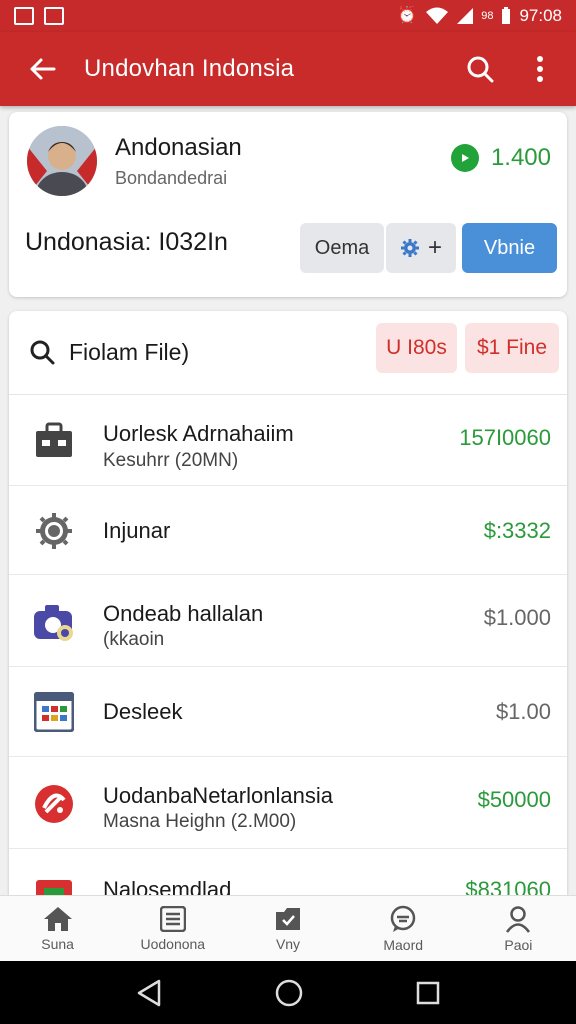  I want to click on status-time: 97:08, so click(540, 15).